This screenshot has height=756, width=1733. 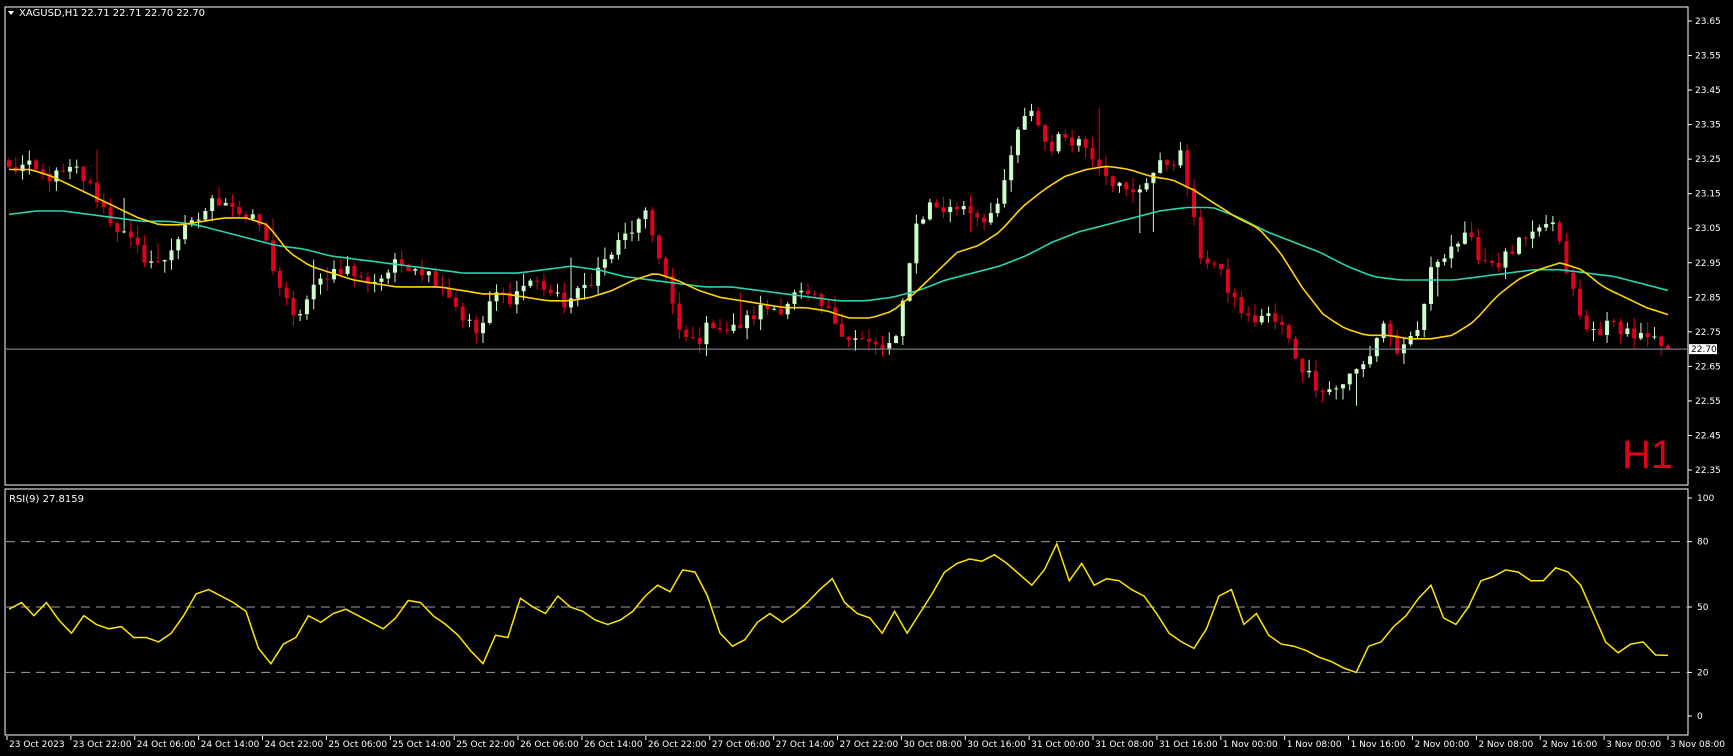 What do you see at coordinates (1708, 367) in the screenshot?
I see `price-tick-label: 22.65` at bounding box center [1708, 367].